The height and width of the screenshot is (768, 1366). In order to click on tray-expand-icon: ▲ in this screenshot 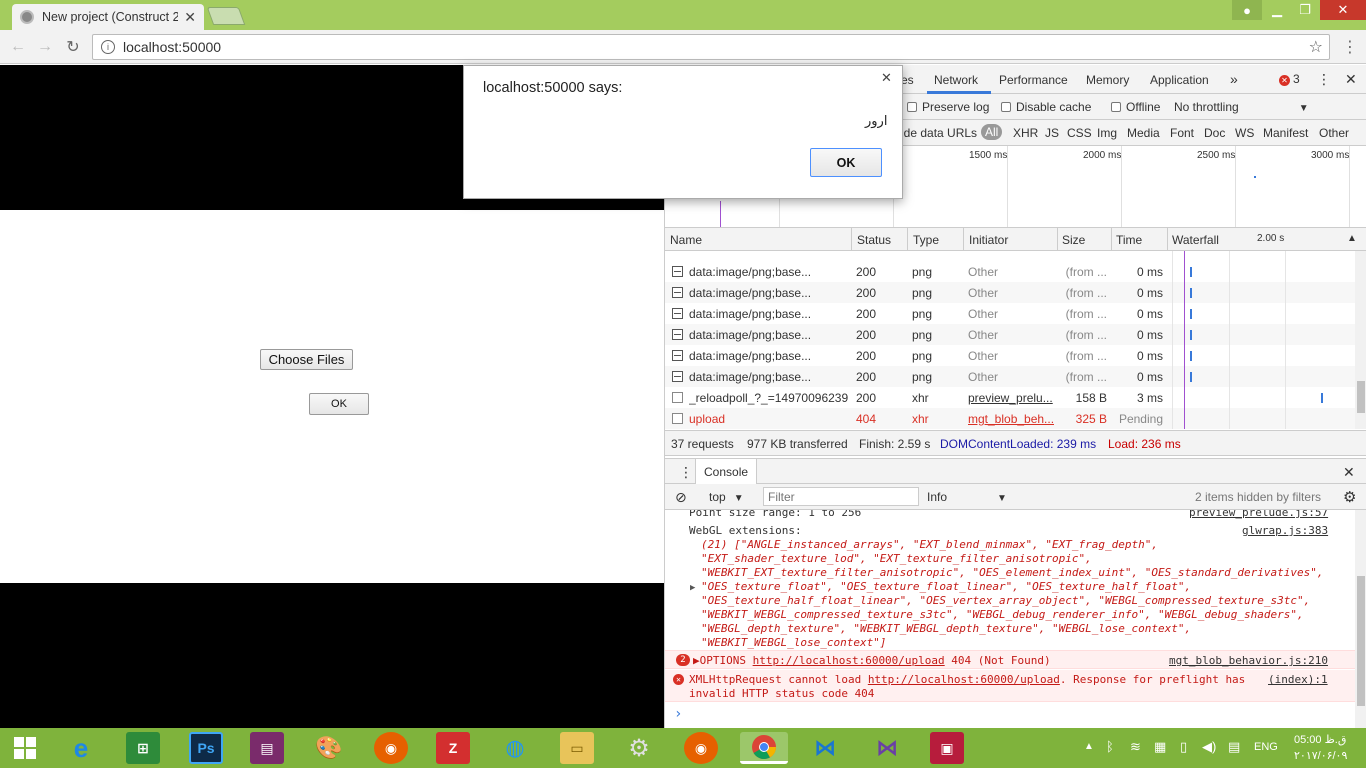, I will do `click(1089, 746)`.